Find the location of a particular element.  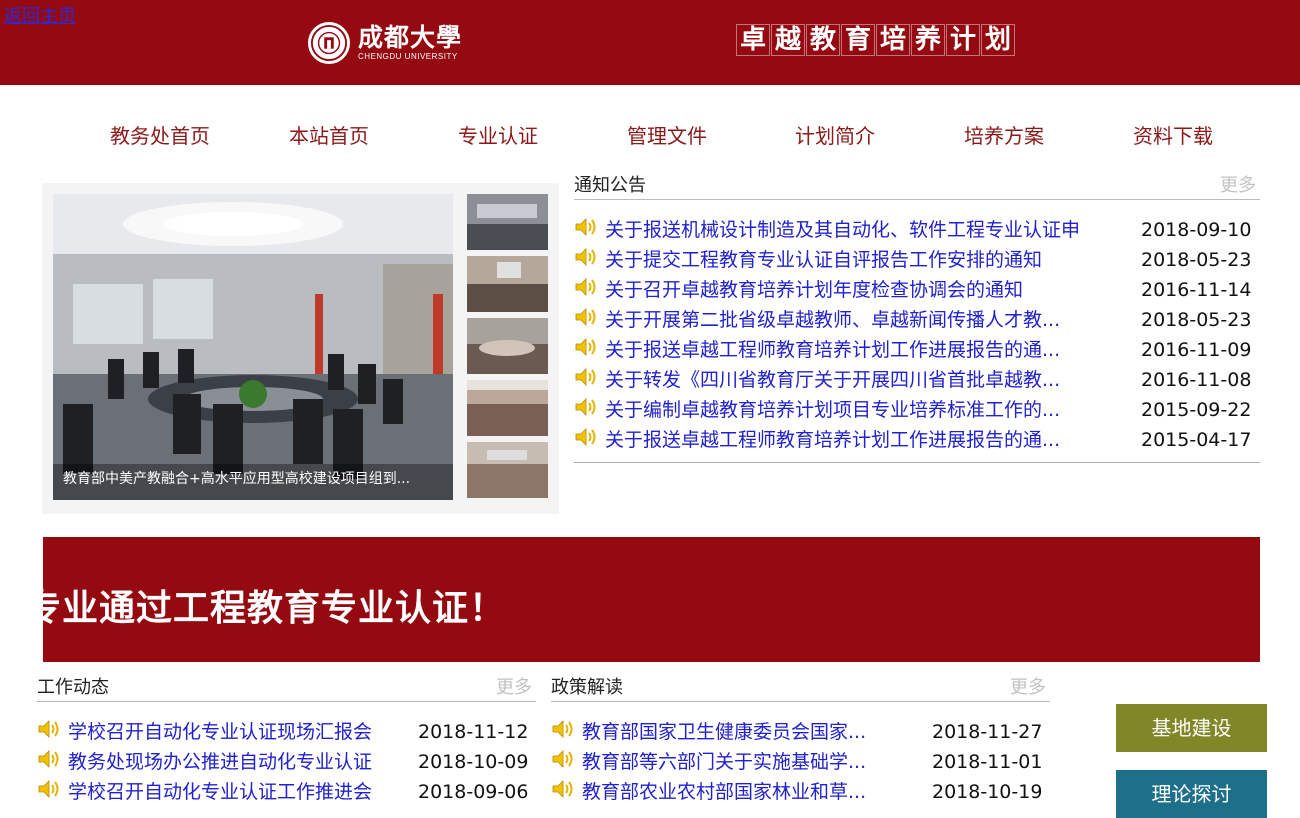

side-nav-button: 基地建设 is located at coordinates (1191, 728).